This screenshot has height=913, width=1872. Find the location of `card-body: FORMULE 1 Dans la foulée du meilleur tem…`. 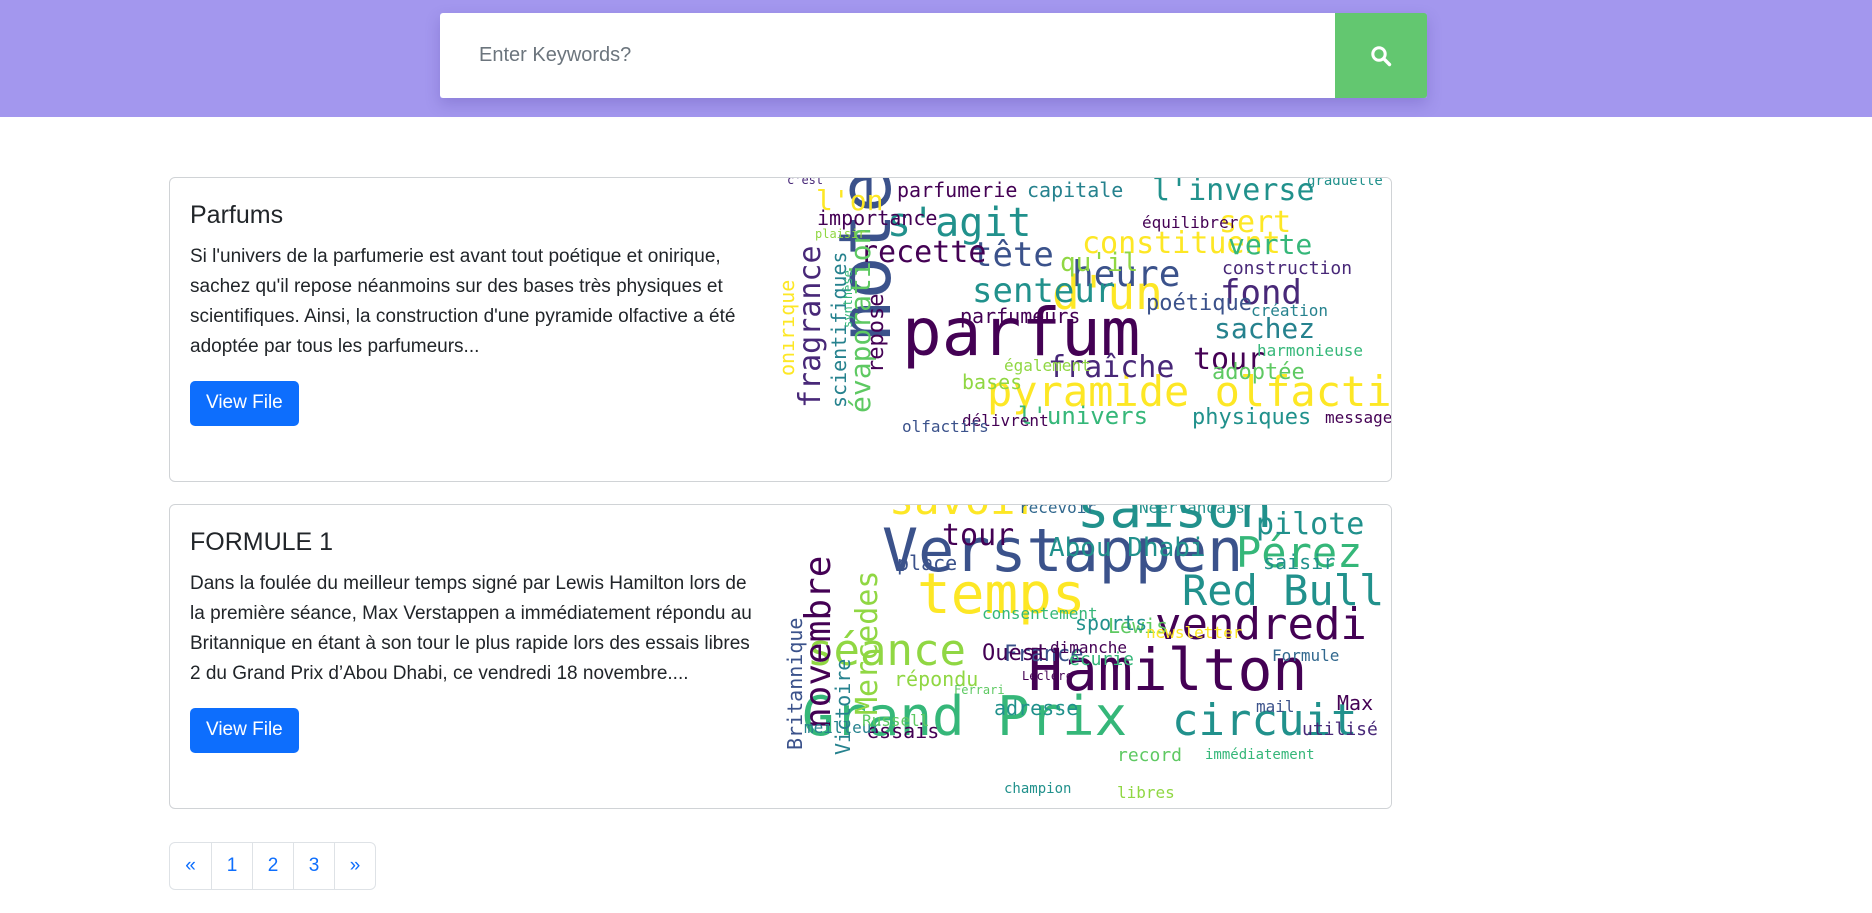

card-body: FORMULE 1 Dans la foulée du meilleur tem… is located at coordinates (474, 640).